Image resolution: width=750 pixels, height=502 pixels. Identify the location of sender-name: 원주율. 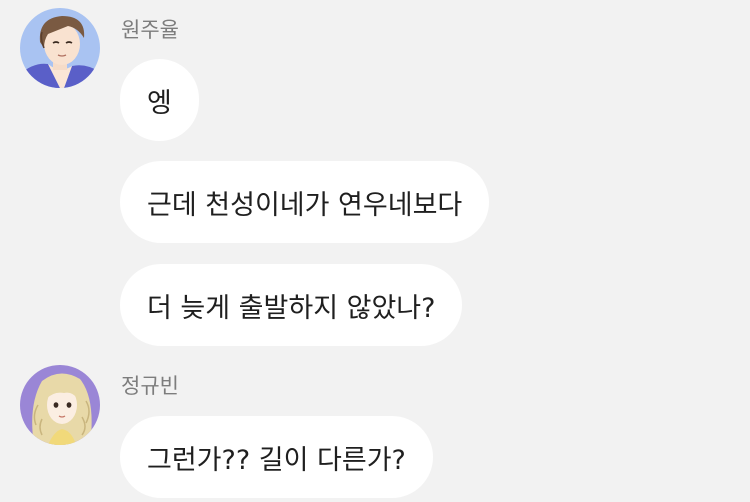
(150, 30).